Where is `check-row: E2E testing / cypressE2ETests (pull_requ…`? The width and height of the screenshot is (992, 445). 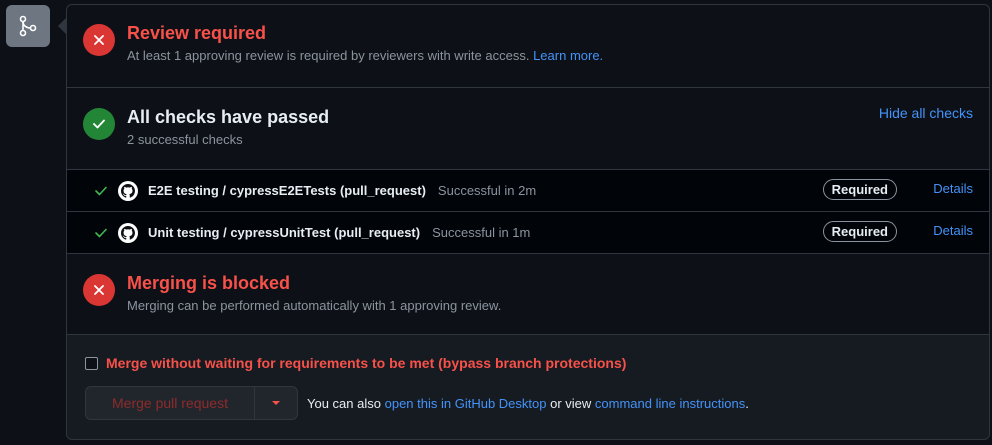 check-row: E2E testing / cypressE2ETests (pull_requ… is located at coordinates (528, 191).